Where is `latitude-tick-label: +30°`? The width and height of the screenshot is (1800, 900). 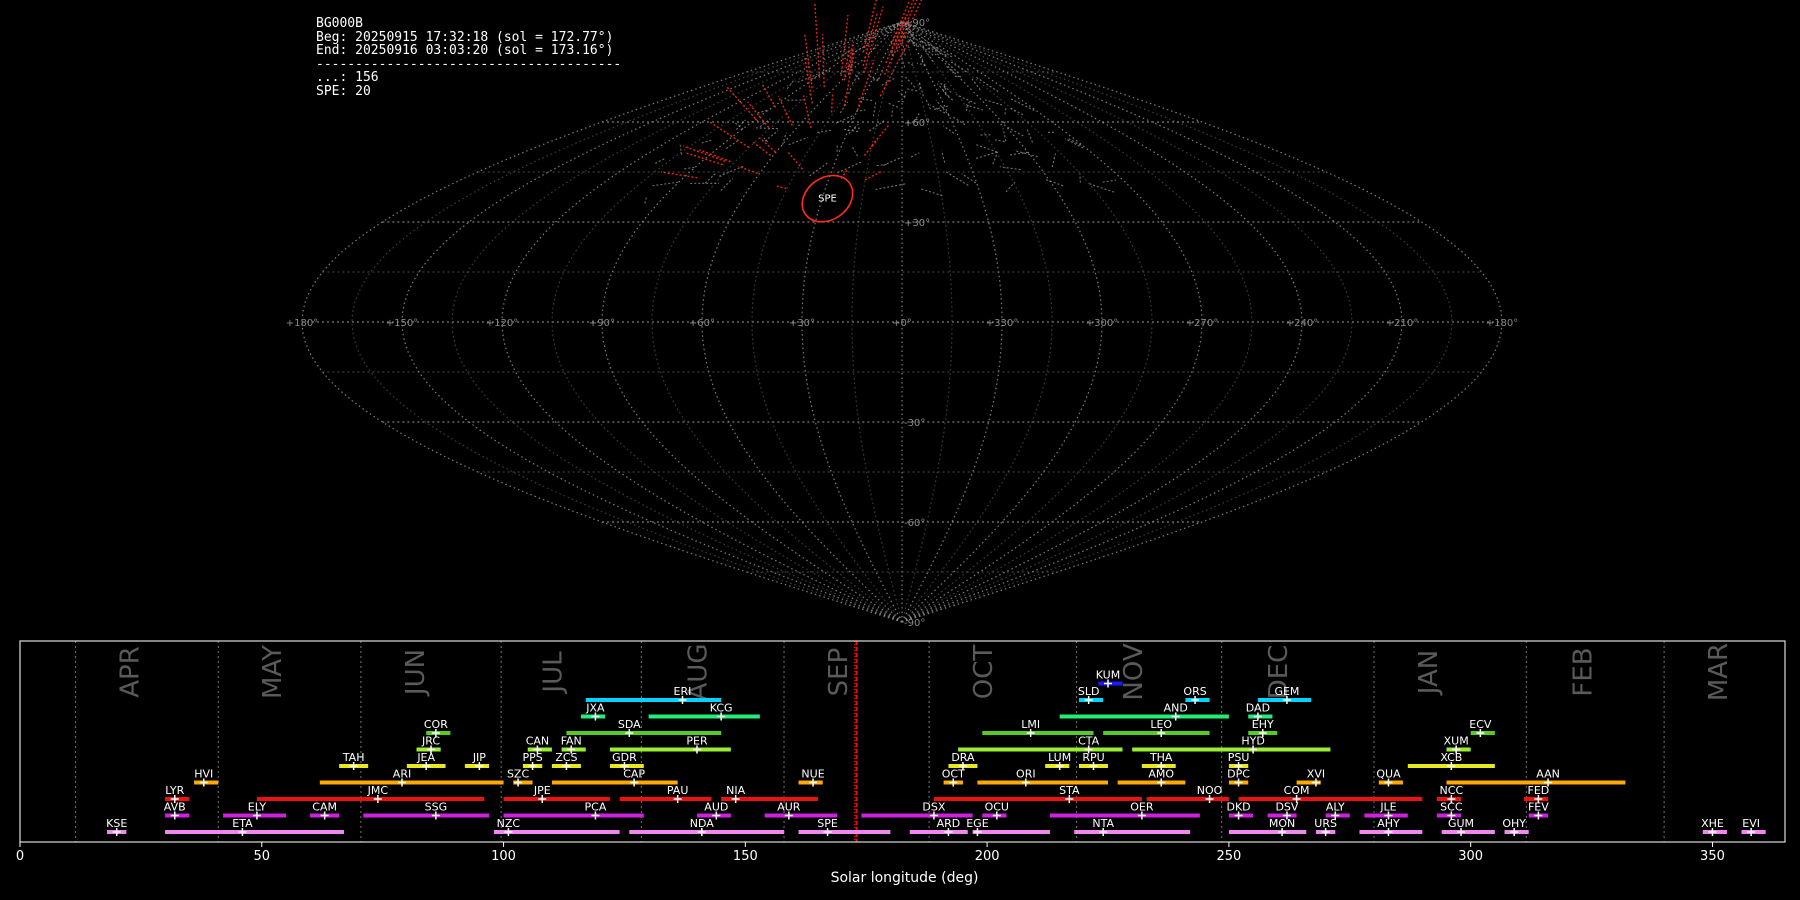 latitude-tick-label: +30° is located at coordinates (917, 223).